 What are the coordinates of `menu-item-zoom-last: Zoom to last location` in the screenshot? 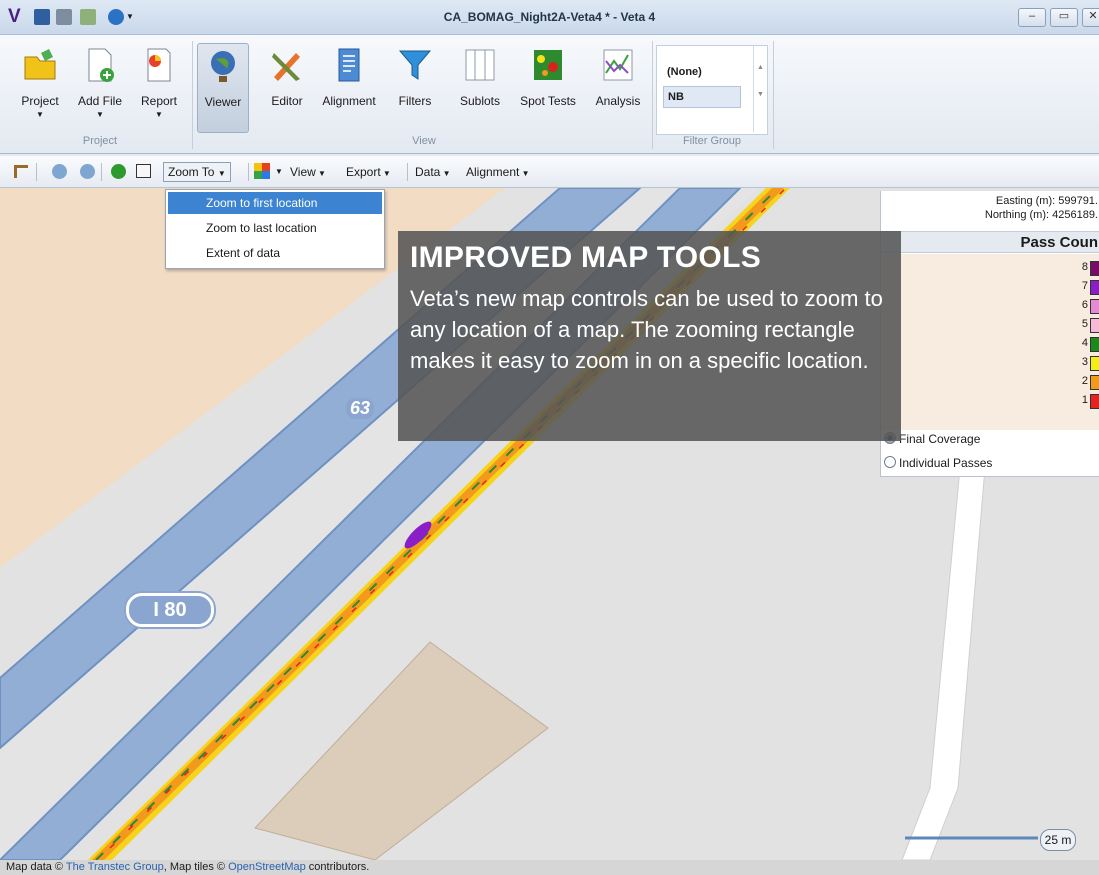 It's located at (275, 228).